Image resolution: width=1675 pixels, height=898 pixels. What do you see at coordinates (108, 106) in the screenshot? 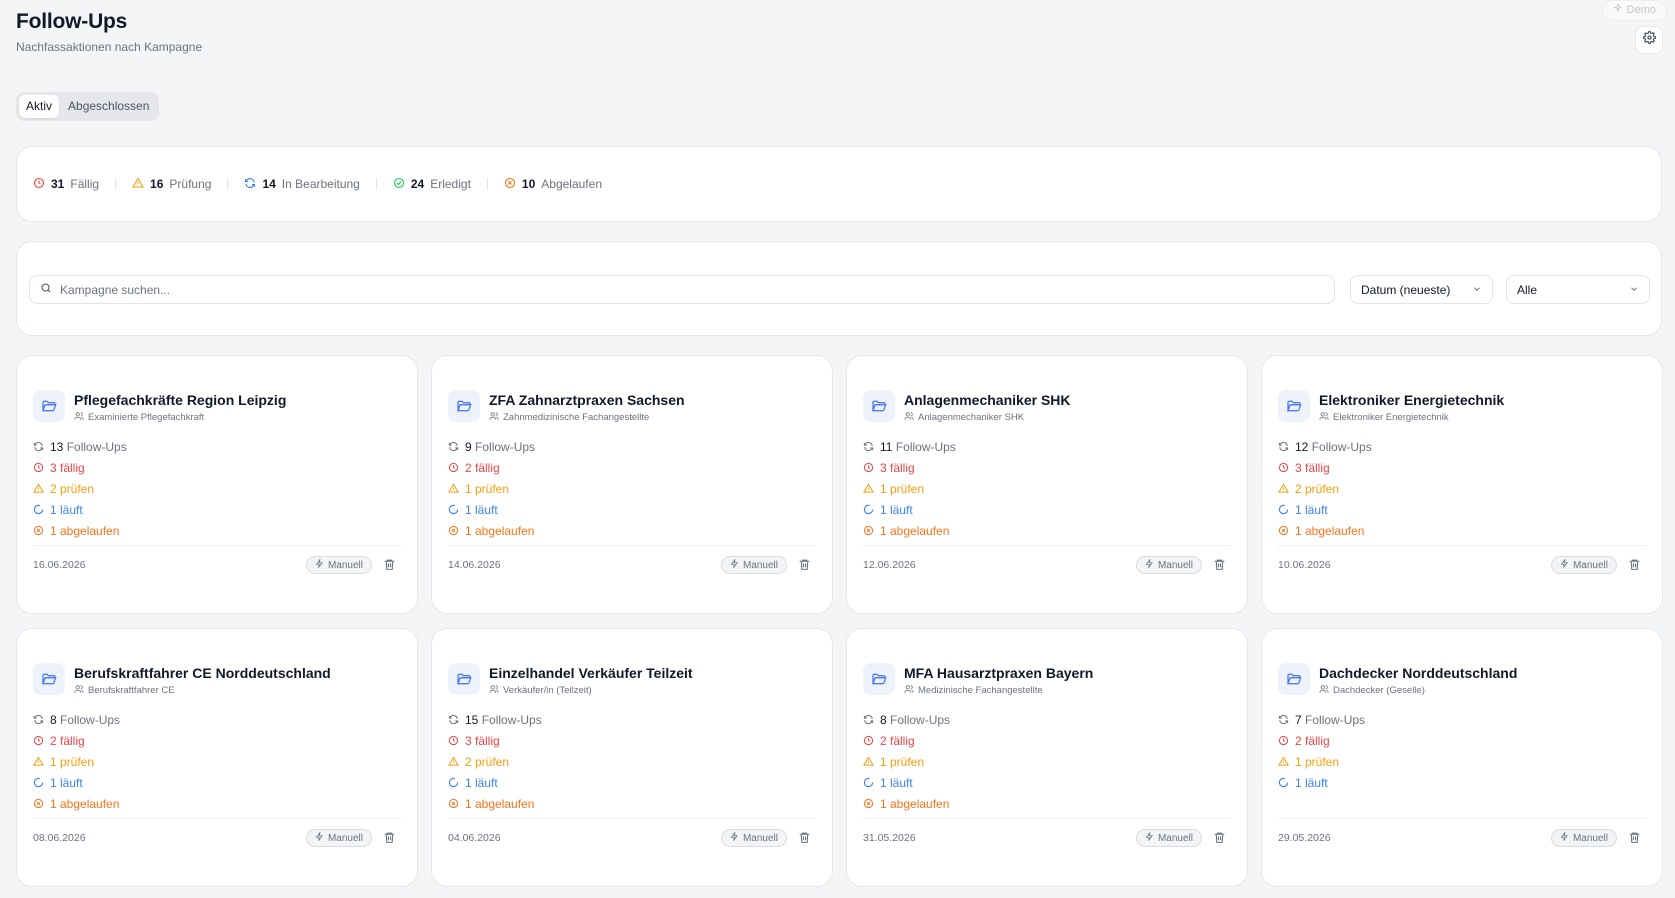
I see `tab-abgeschlossen: Abgeschlossen` at bounding box center [108, 106].